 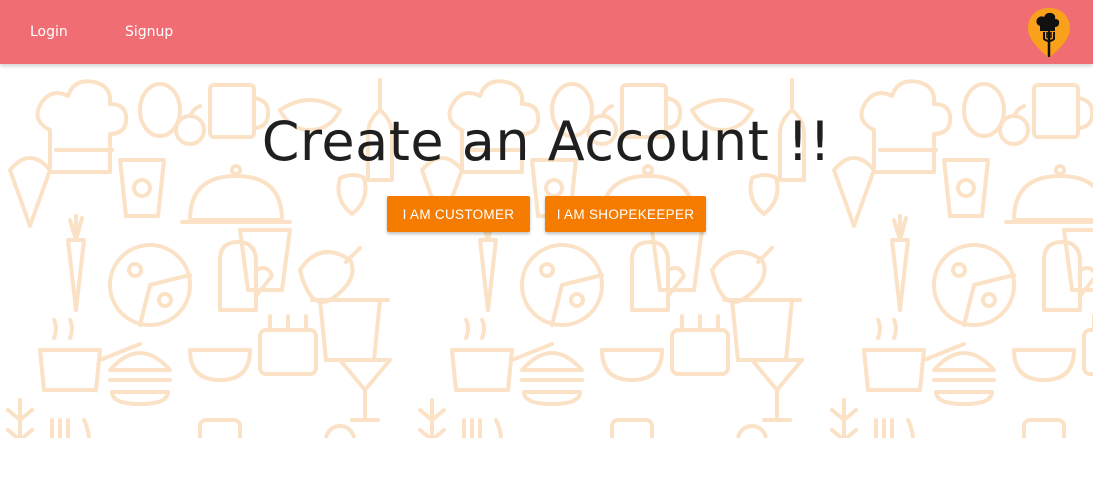 What do you see at coordinates (149, 32) in the screenshot?
I see `signup-link: Signup` at bounding box center [149, 32].